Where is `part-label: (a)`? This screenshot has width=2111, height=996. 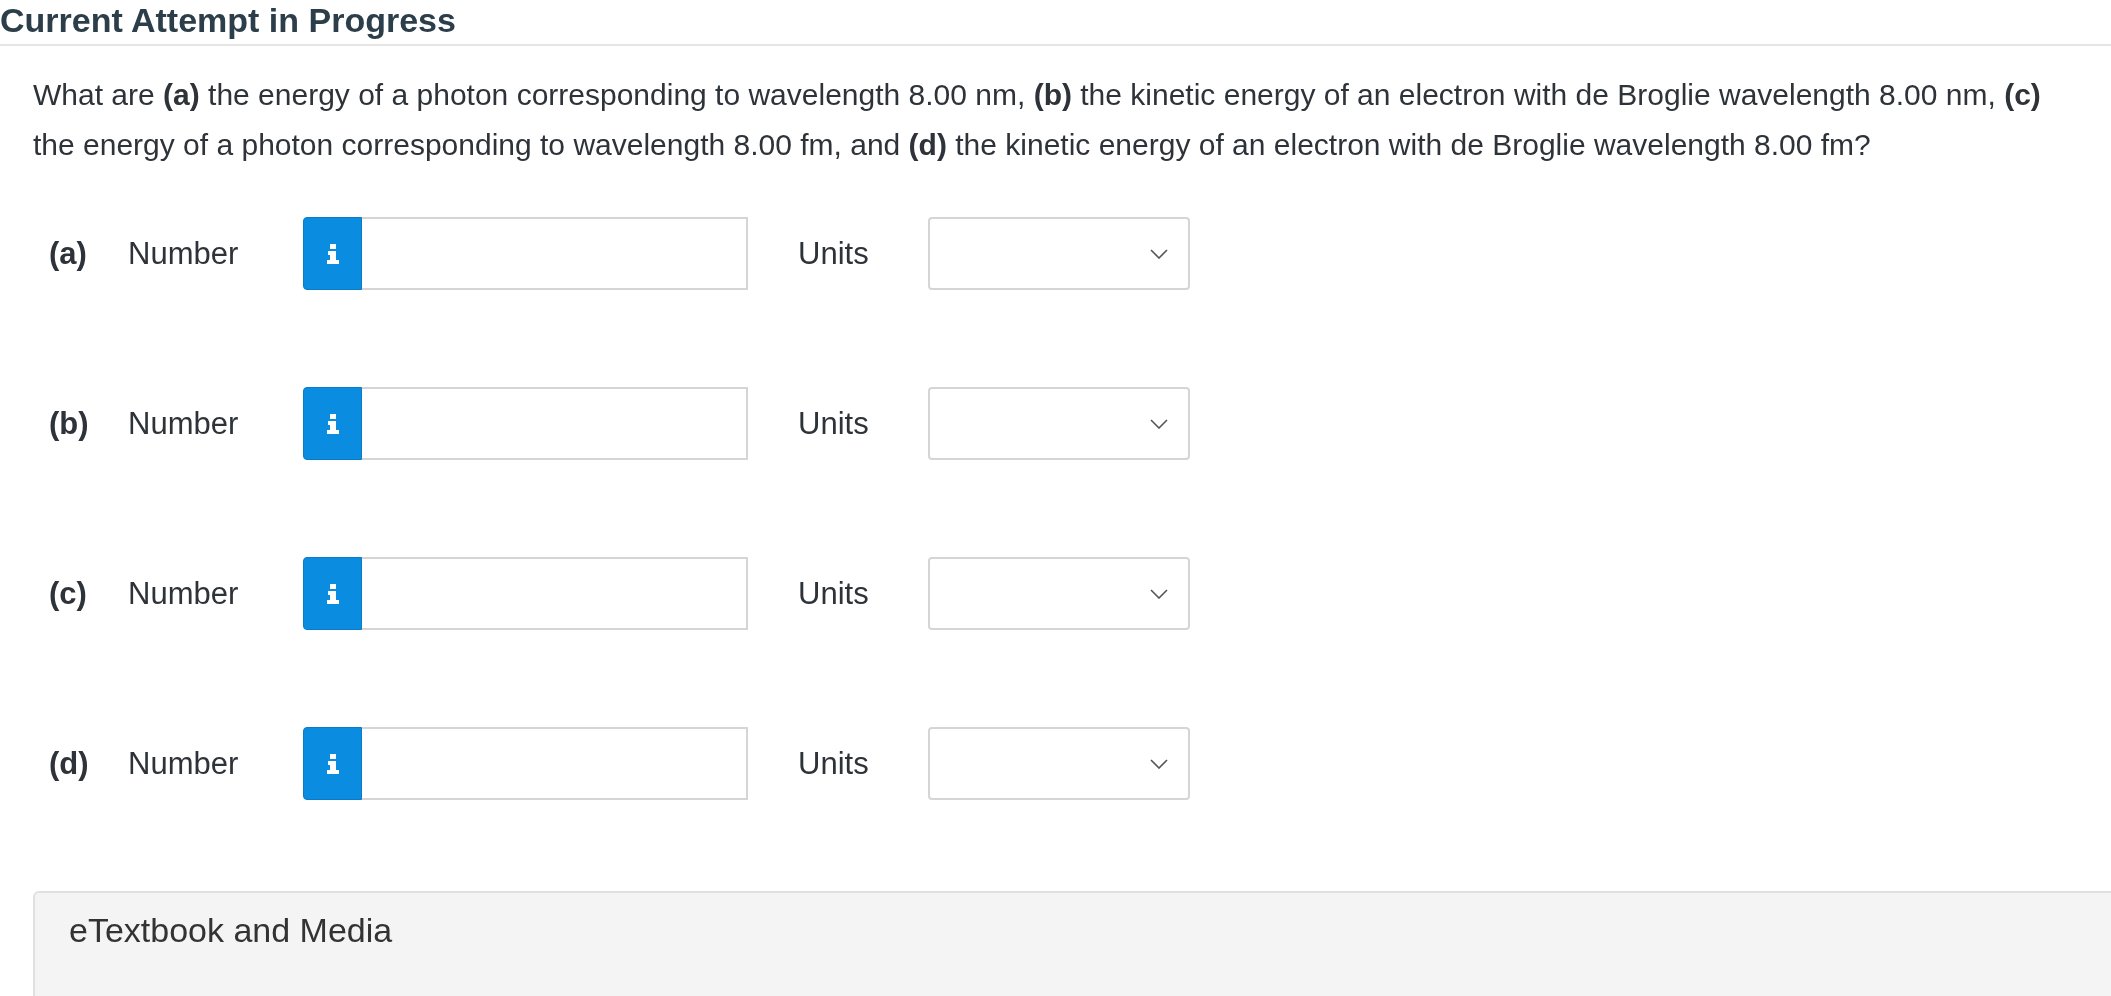 part-label: (a) is located at coordinates (68, 253).